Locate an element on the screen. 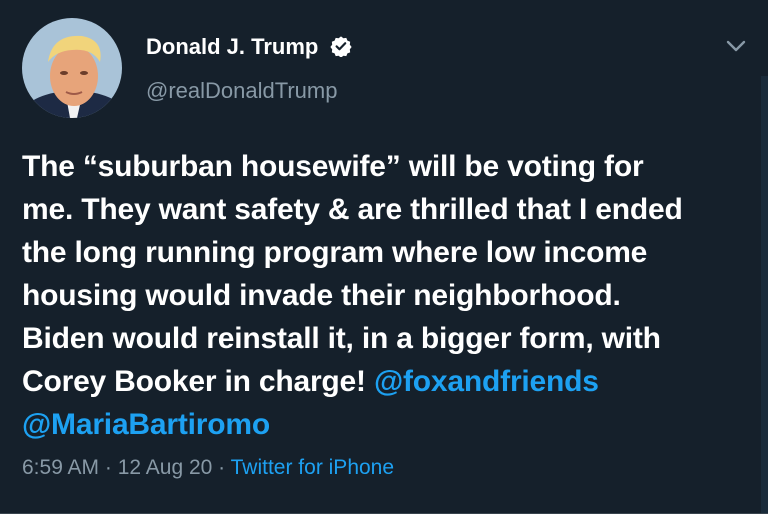 This screenshot has width=768, height=514. tweet-source-link: Twitter for iPhone is located at coordinates (312, 467).